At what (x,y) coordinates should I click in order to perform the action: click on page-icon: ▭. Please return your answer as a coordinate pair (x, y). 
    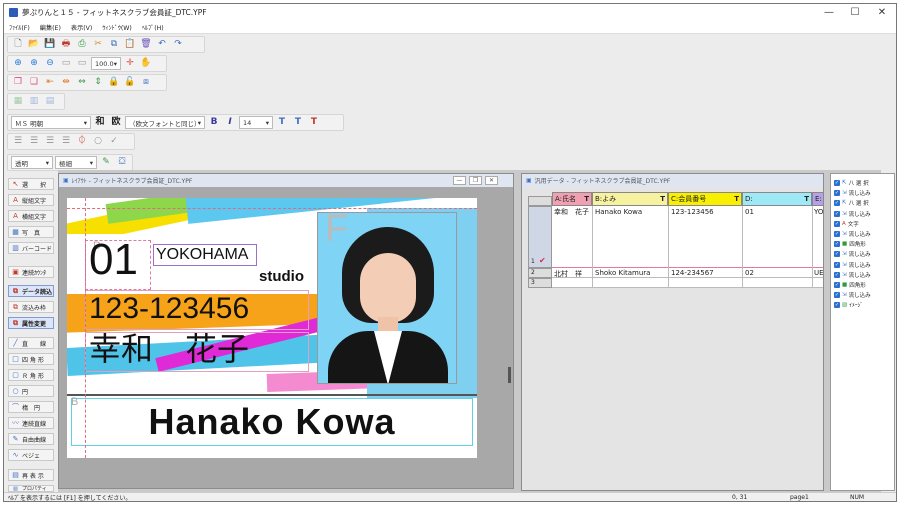
    Looking at the image, I should click on (66, 64).